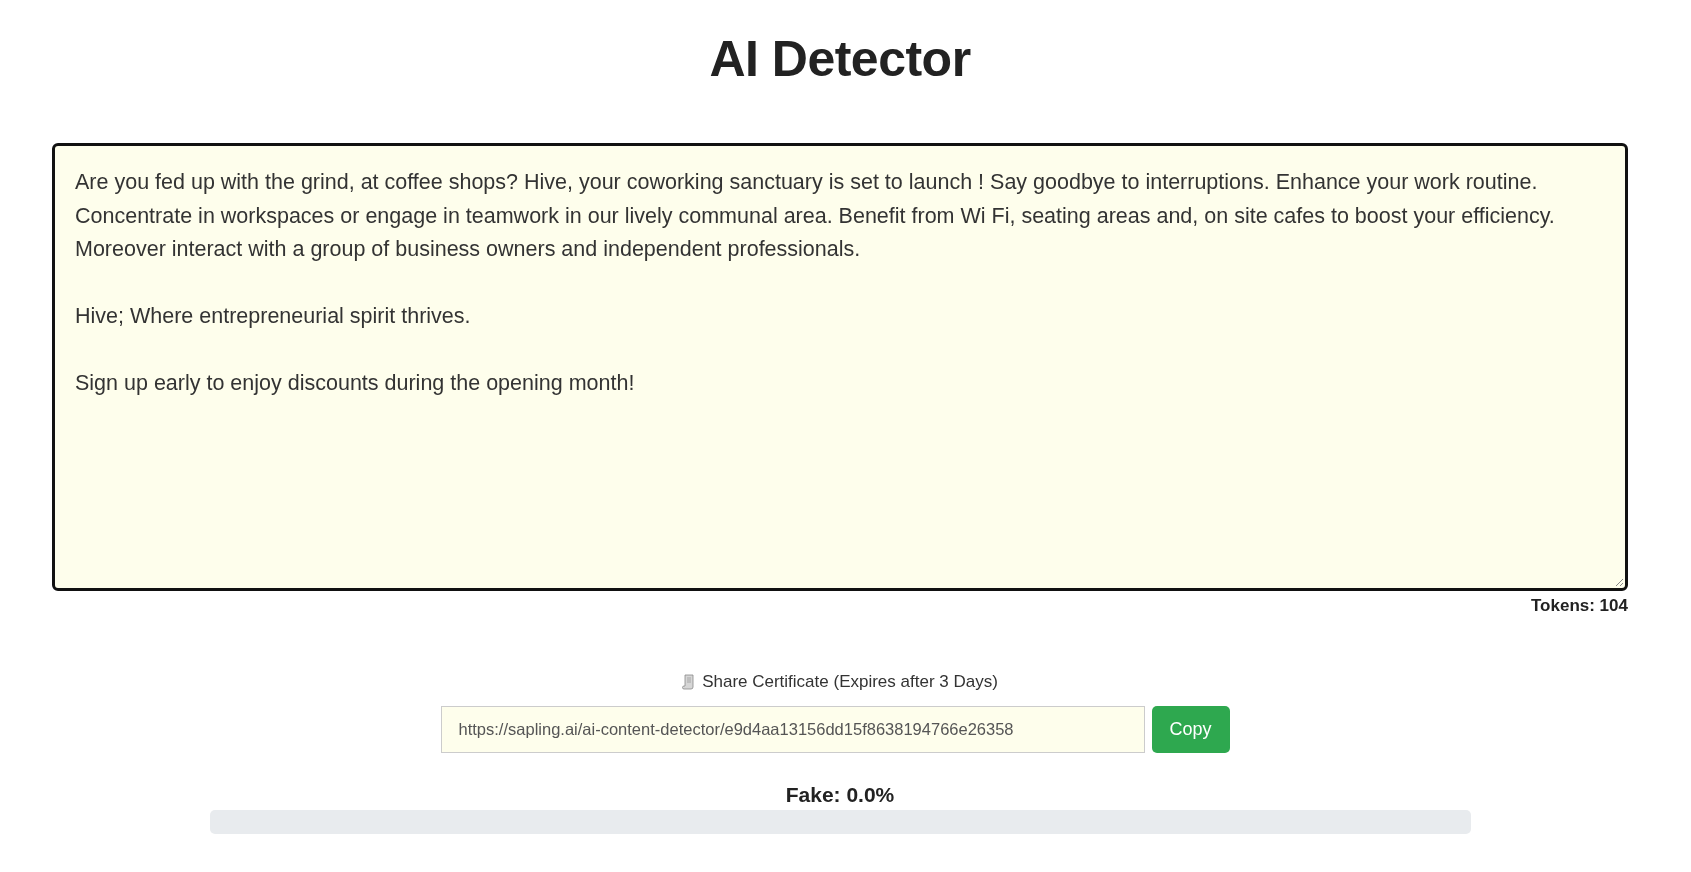 Image resolution: width=1691 pixels, height=872 pixels. What do you see at coordinates (688, 682) in the screenshot?
I see `scroll-icon` at bounding box center [688, 682].